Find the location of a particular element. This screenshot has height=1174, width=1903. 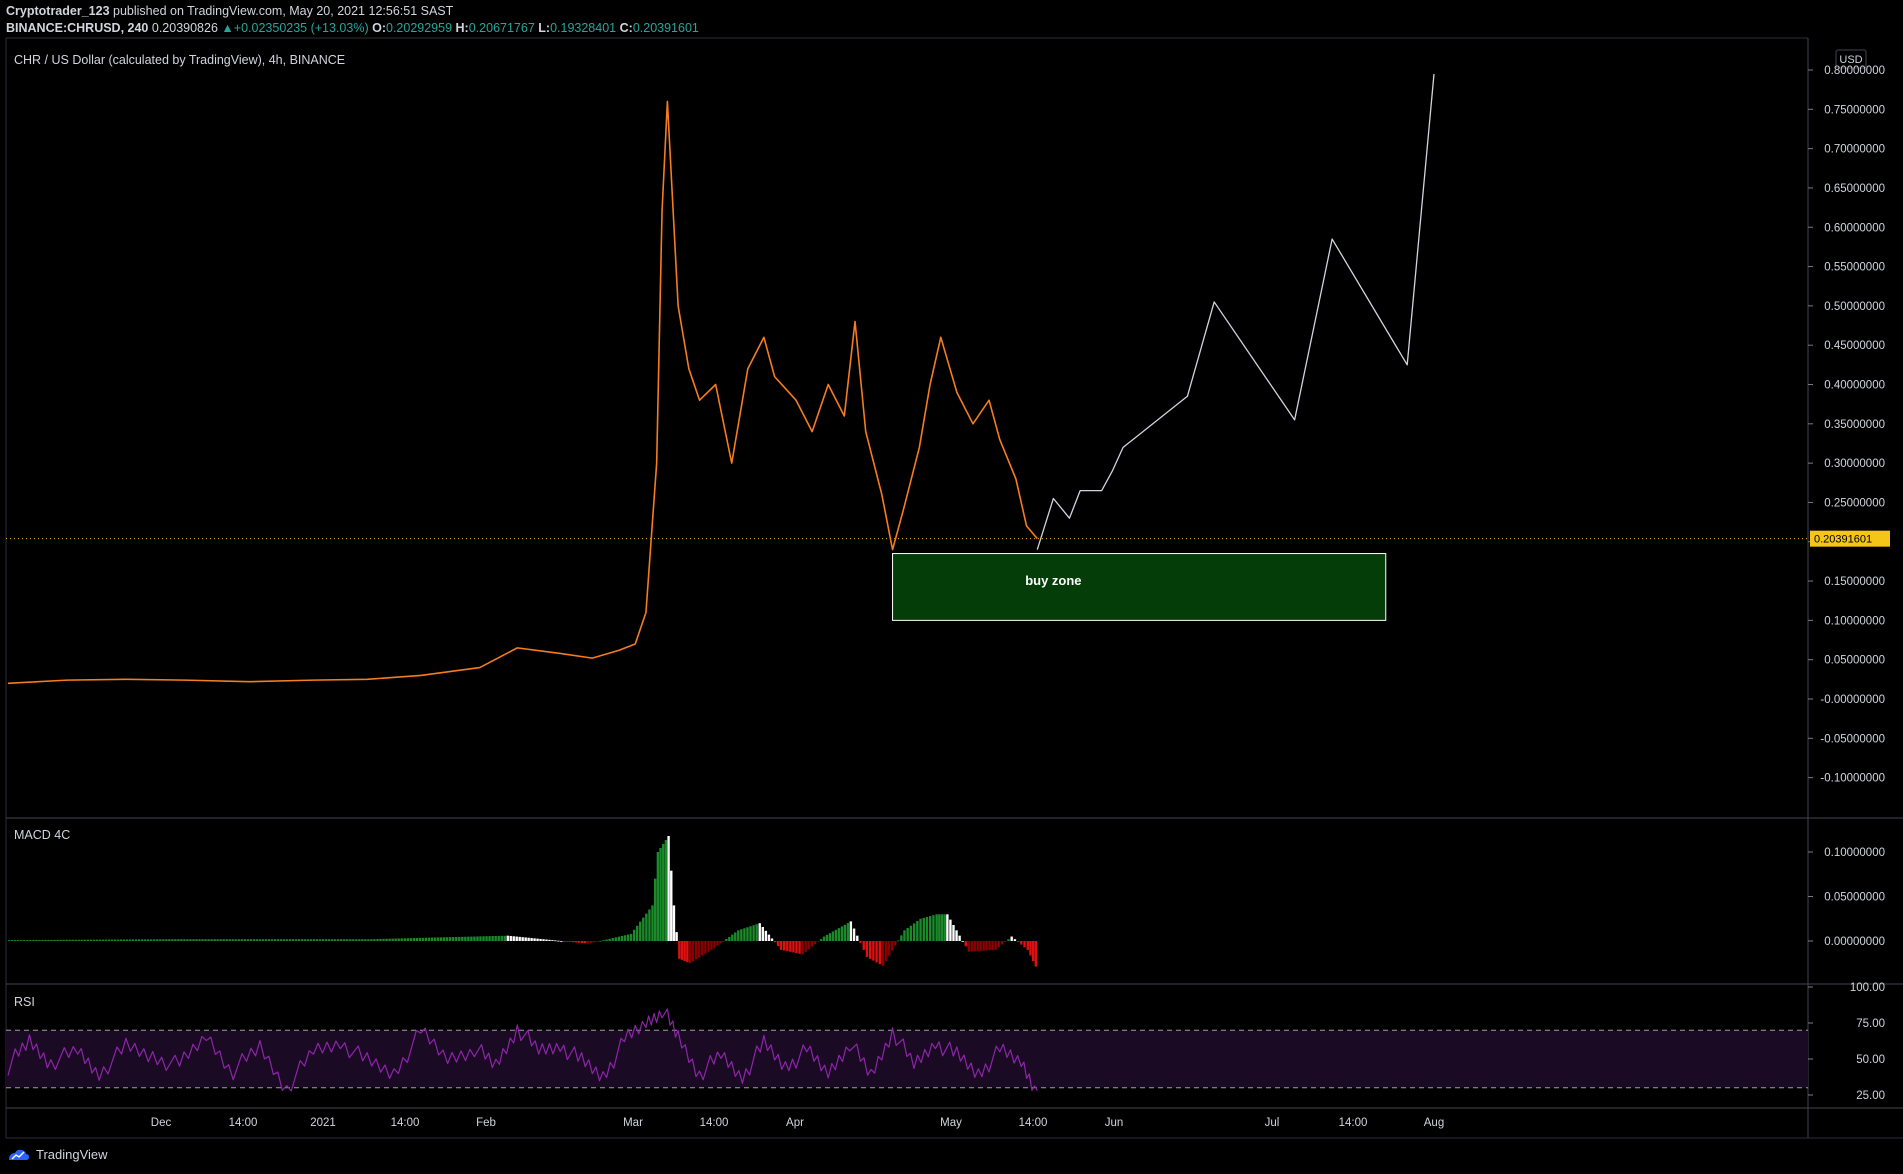

macd-histogram is located at coordinates (523, 901).